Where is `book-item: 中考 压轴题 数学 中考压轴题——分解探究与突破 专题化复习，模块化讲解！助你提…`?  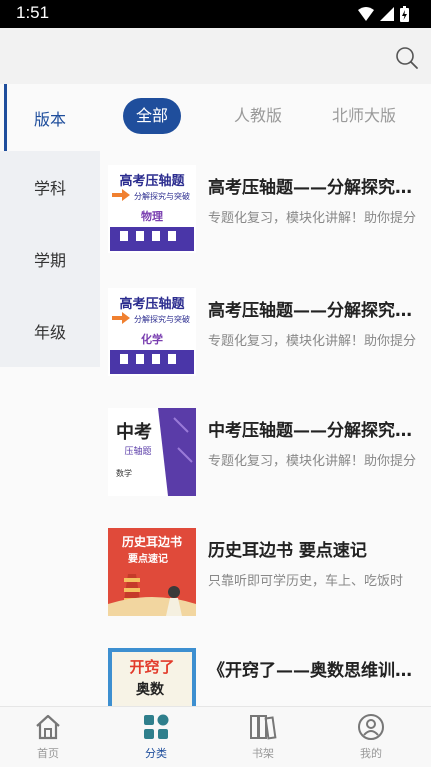 book-item: 中考 压轴题 数学 中考压轴题——分解探究与突破 专题化复习，模块化讲解！助你提… is located at coordinates (269, 458).